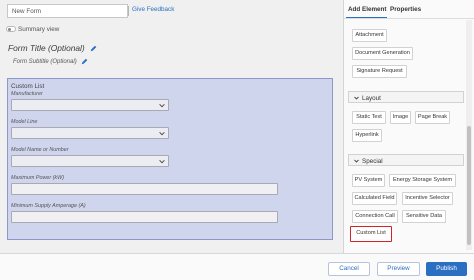  Describe the element at coordinates (405, 9) in the screenshot. I see `tab-properties: Properties` at that location.